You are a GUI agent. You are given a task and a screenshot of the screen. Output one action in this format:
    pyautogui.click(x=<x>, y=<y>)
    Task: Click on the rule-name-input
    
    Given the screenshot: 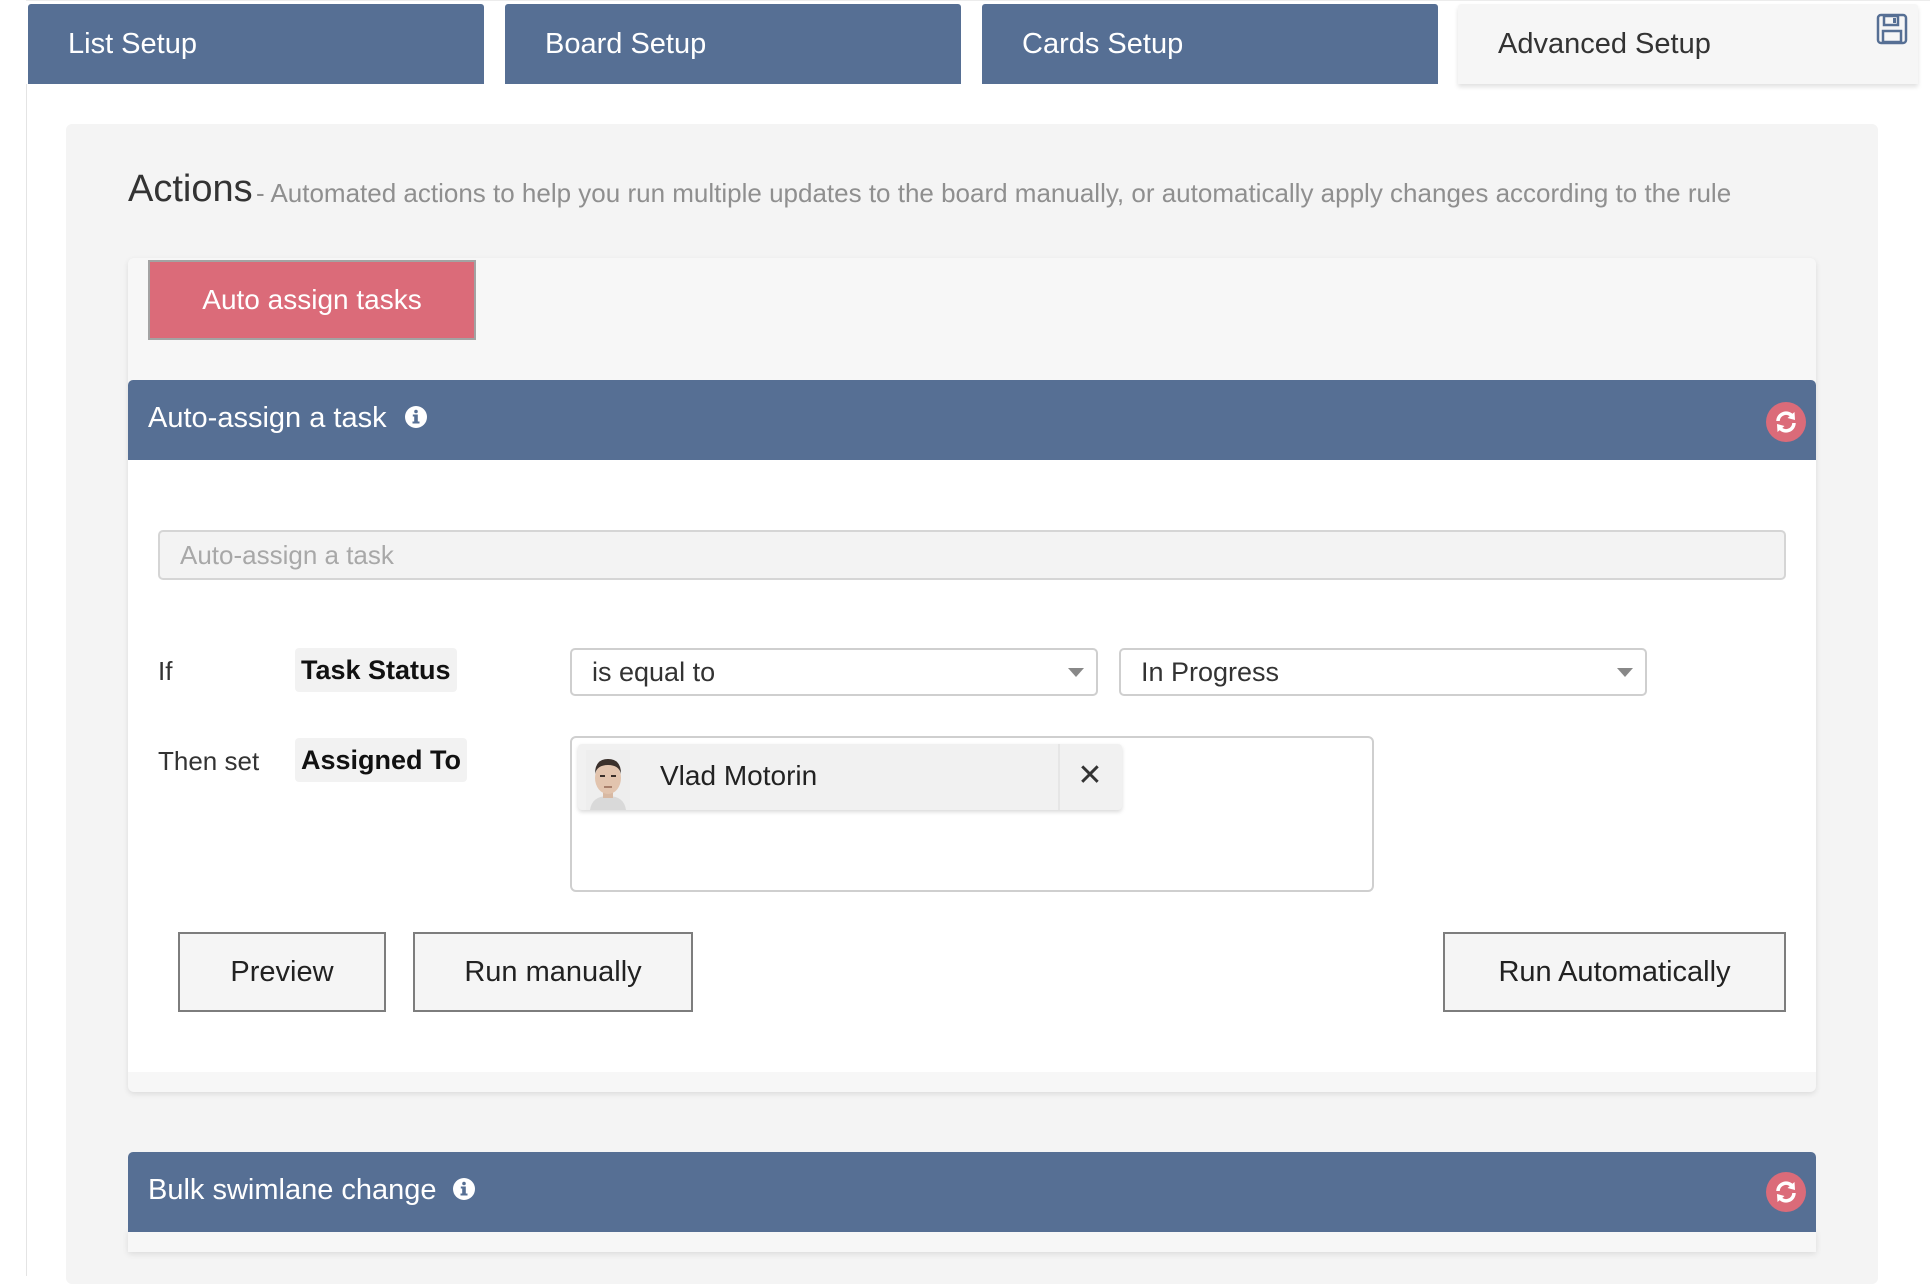 What is the action you would take?
    pyautogui.click(x=972, y=555)
    